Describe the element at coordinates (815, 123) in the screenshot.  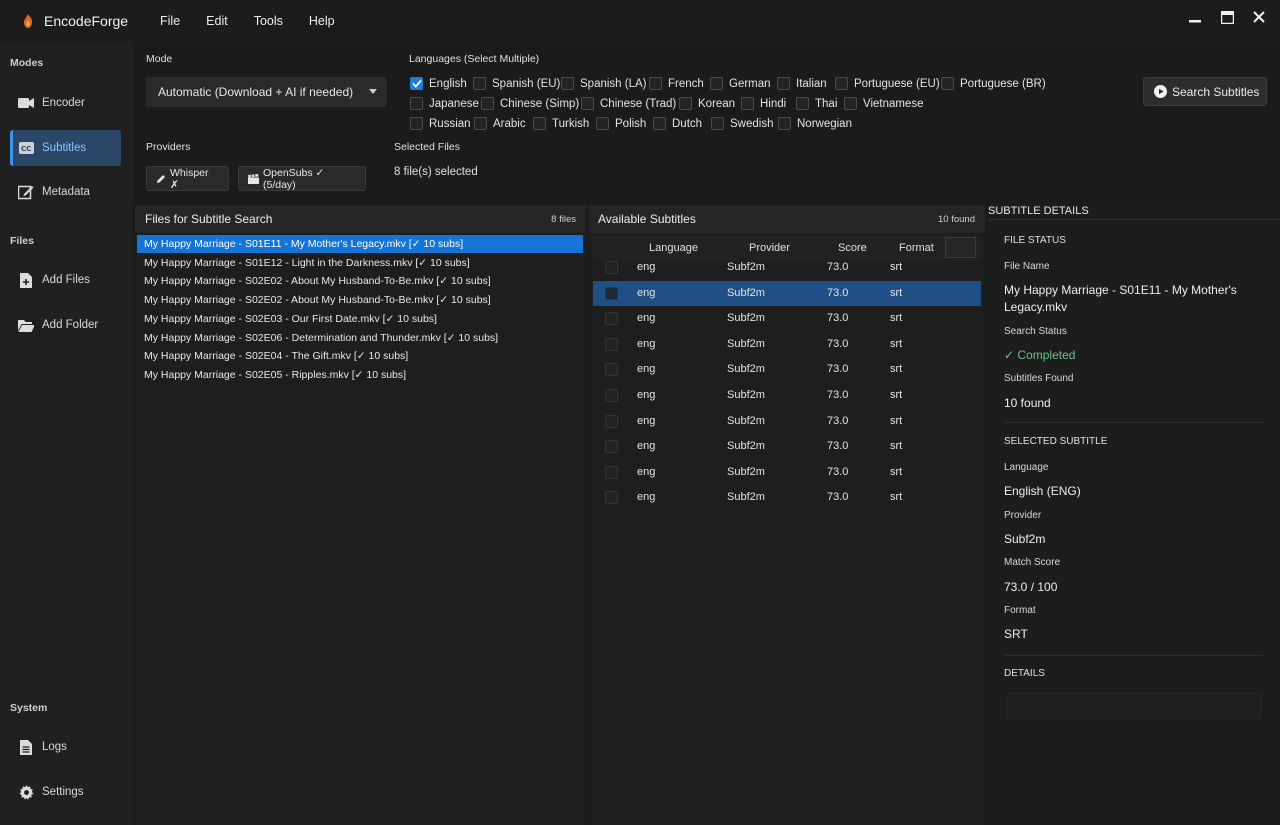
I see `language-option: Norwegian` at that location.